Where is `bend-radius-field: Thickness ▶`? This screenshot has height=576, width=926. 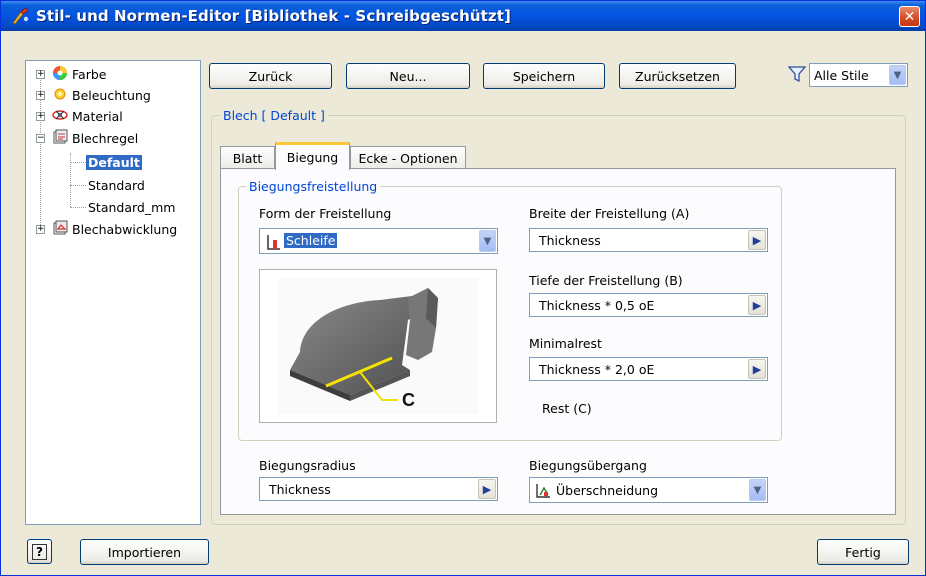 bend-radius-field: Thickness ▶ is located at coordinates (378, 489).